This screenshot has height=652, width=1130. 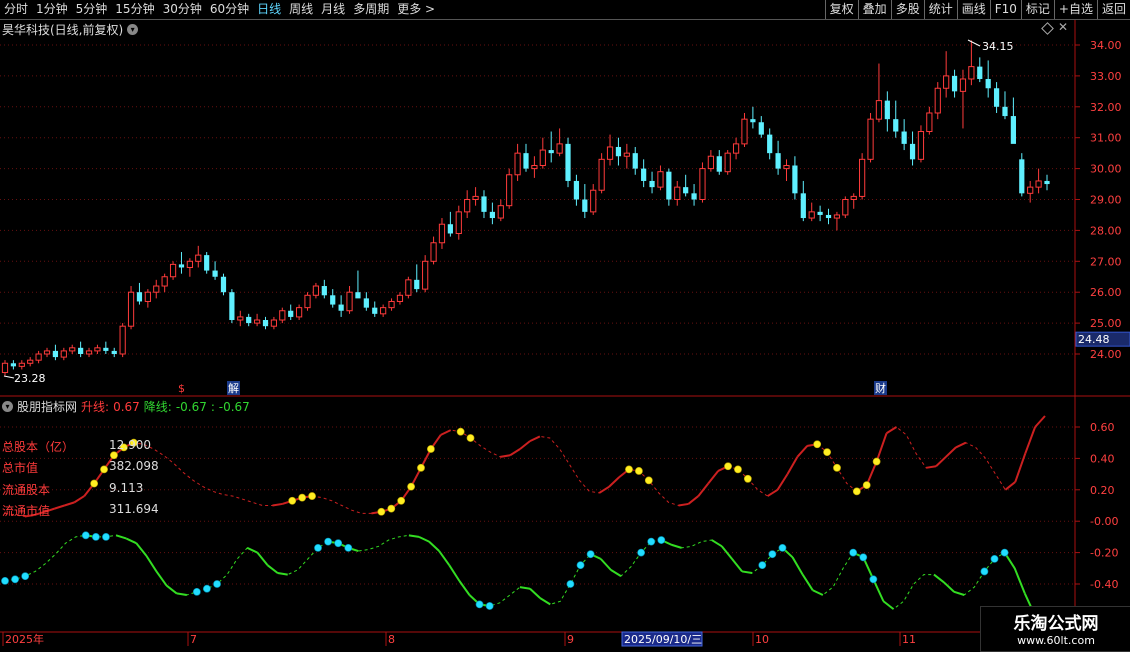 What do you see at coordinates (1063, 27) in the screenshot?
I see `close-icon: ✕` at bounding box center [1063, 27].